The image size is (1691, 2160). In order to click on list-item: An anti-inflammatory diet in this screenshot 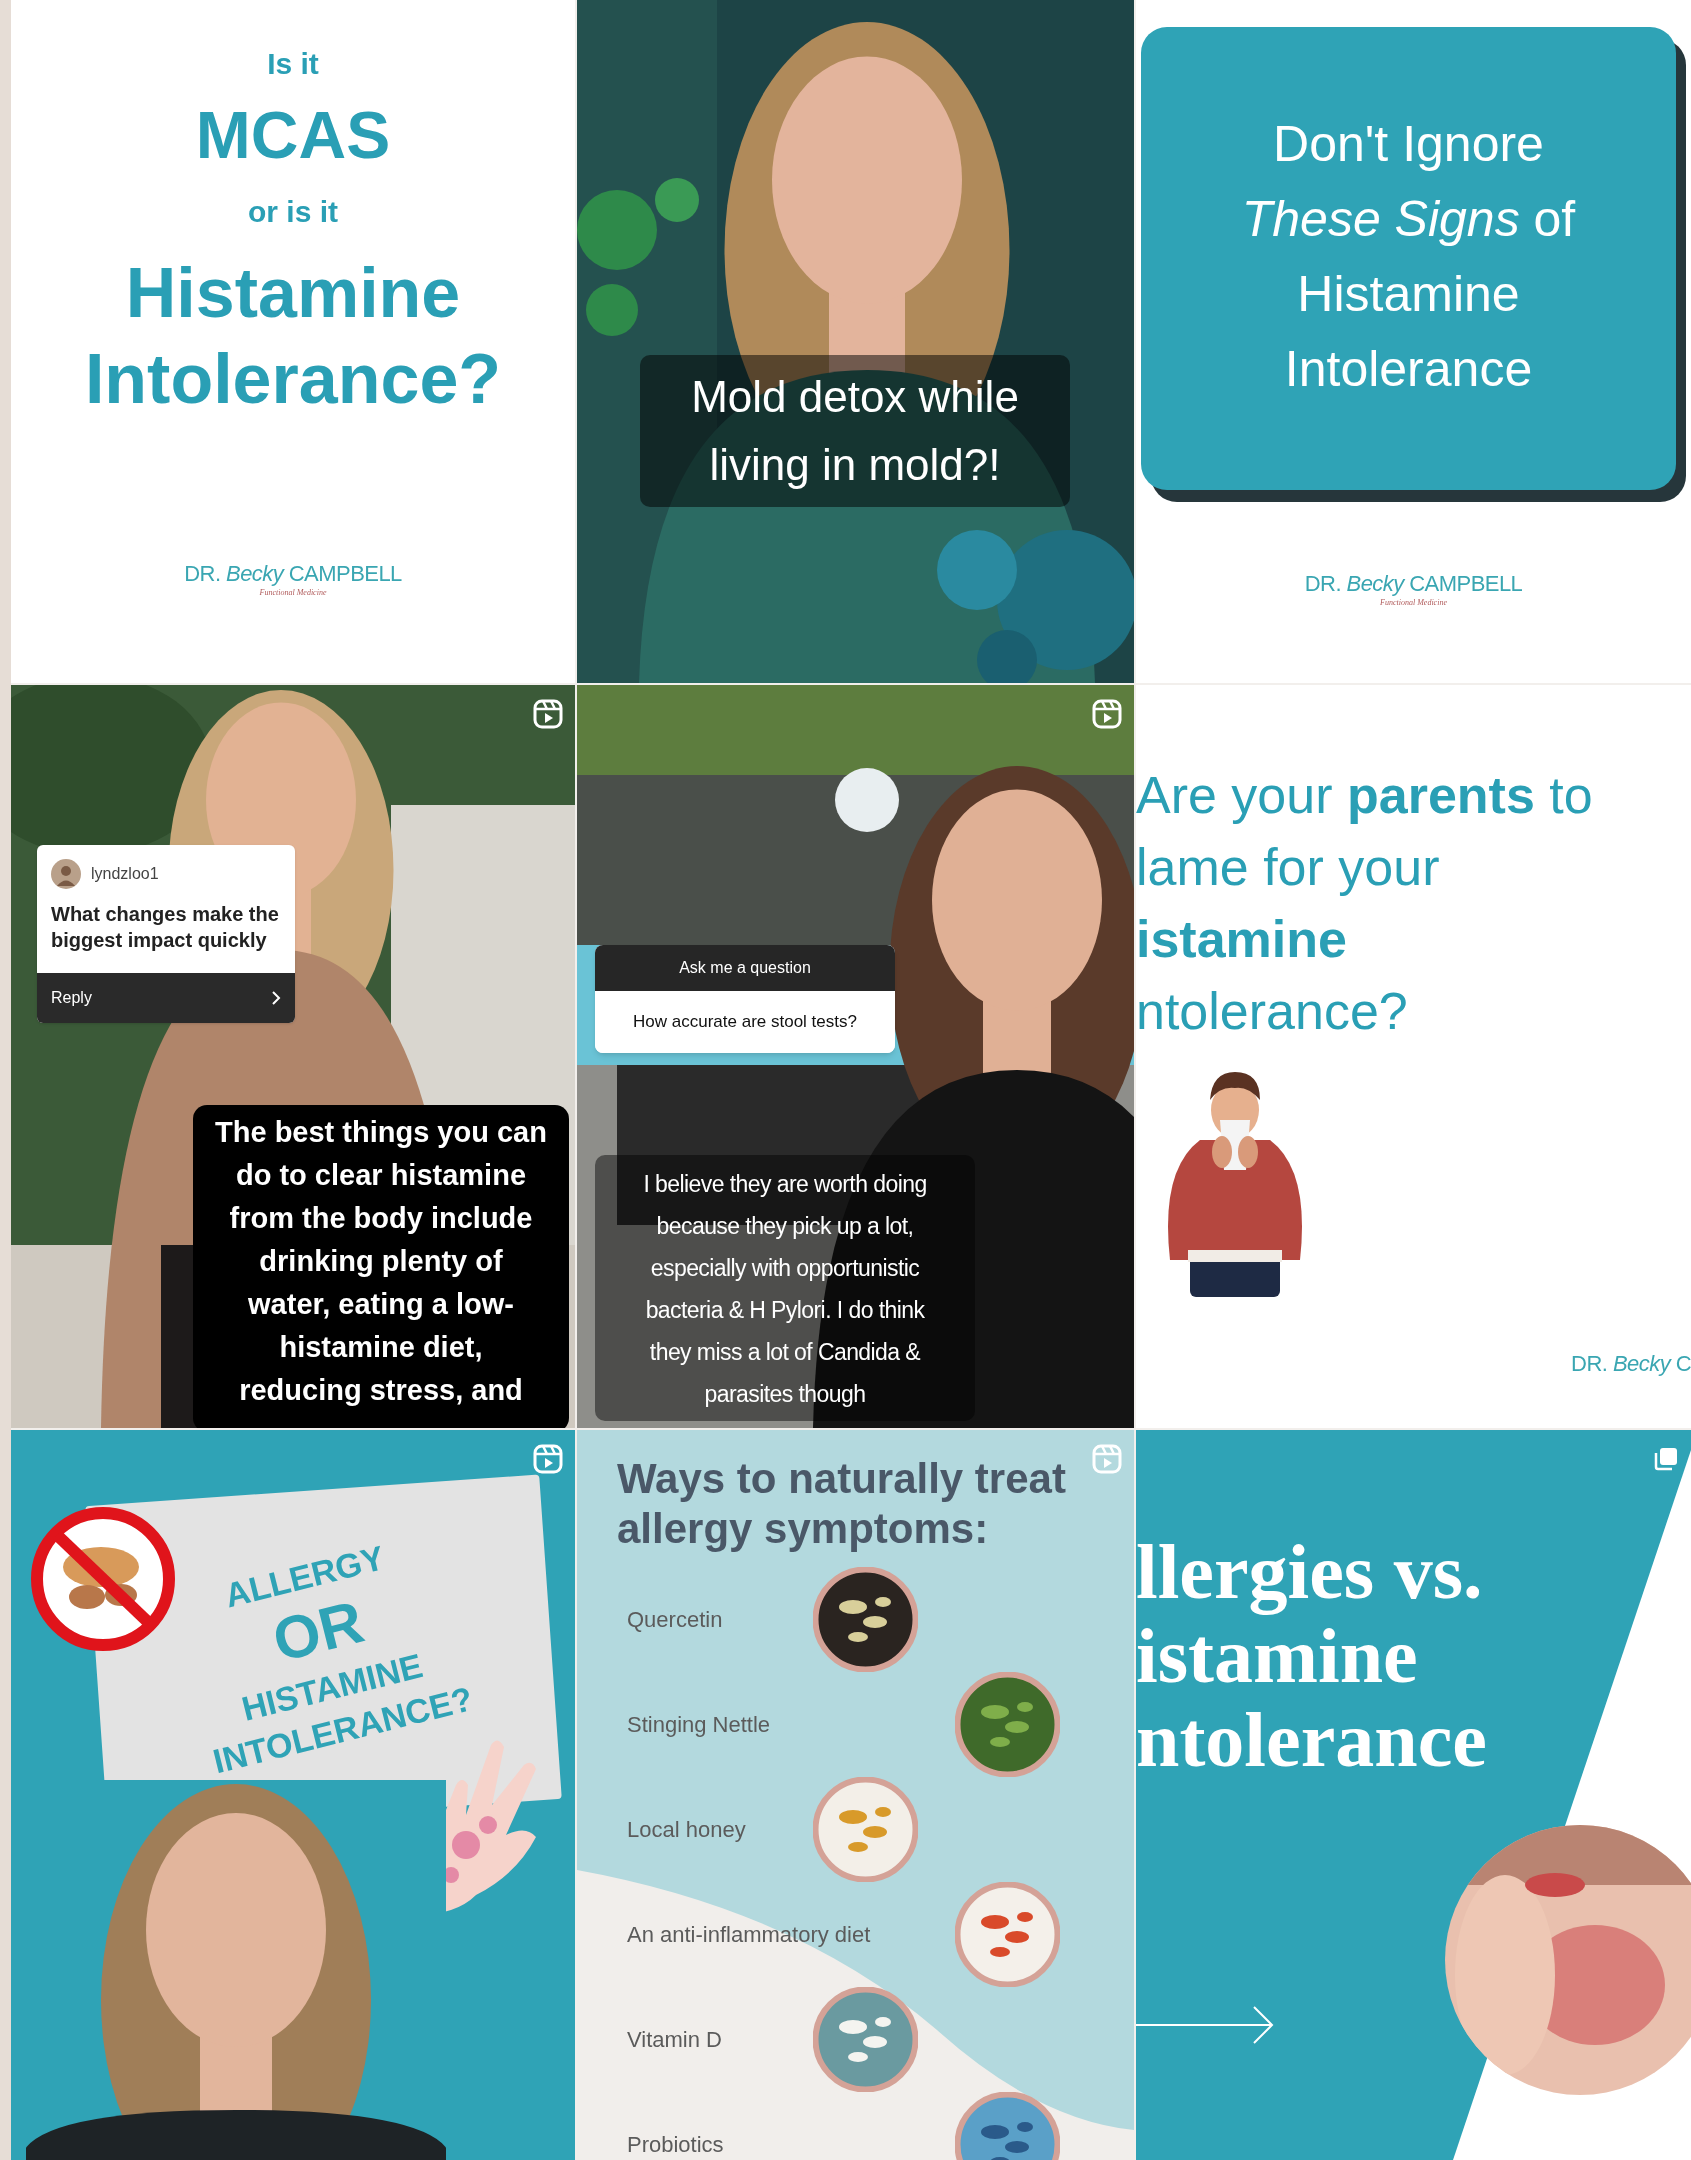, I will do `click(749, 1935)`.